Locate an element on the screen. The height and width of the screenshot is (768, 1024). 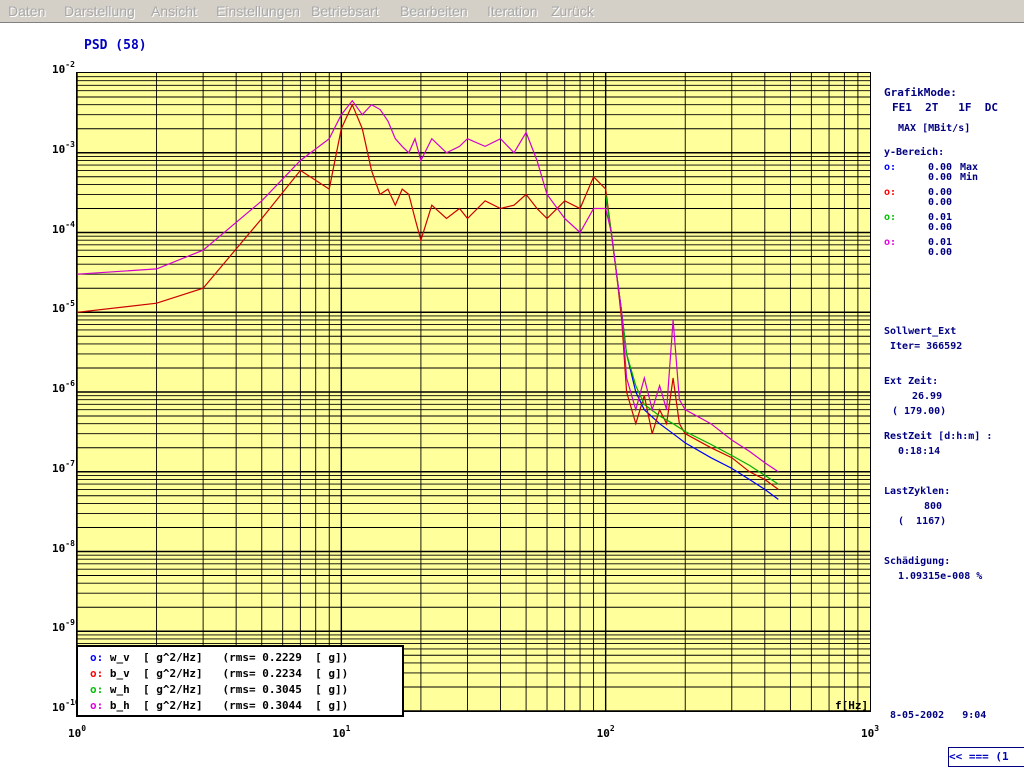
x-tick-label: 102 is located at coordinates (606, 732).